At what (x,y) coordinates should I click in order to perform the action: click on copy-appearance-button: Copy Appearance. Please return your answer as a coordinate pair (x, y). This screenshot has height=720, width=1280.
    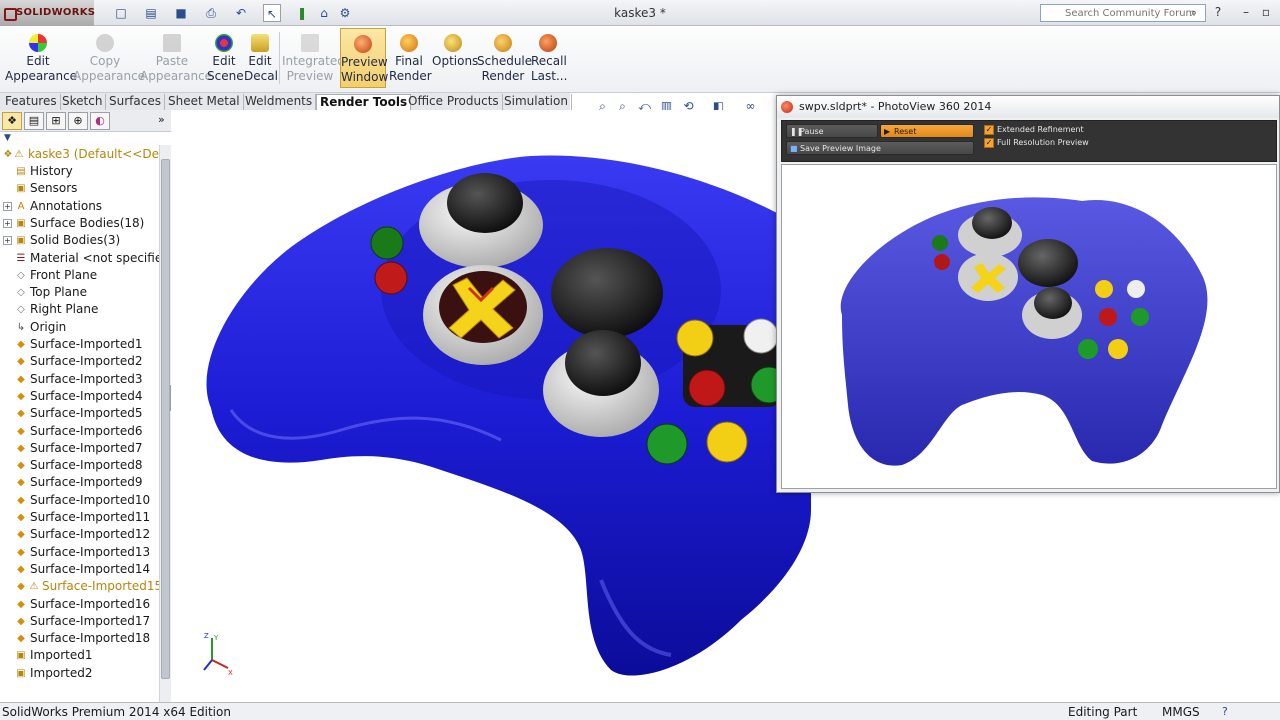
    Looking at the image, I should click on (109, 58).